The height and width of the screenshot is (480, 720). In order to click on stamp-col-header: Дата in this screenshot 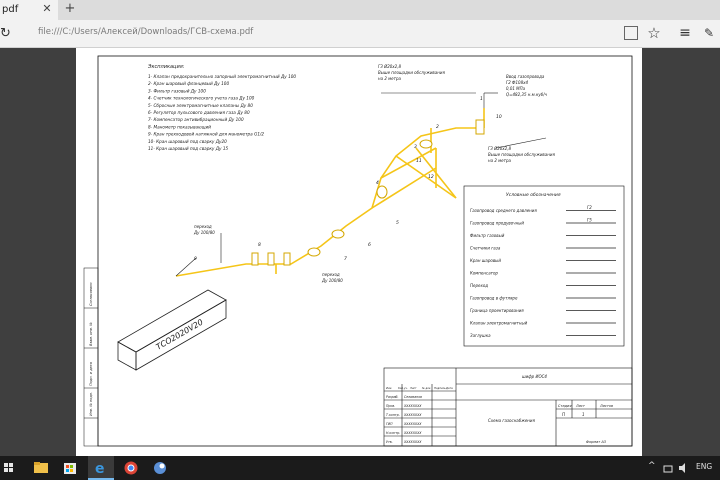, I will do `click(449, 388)`.